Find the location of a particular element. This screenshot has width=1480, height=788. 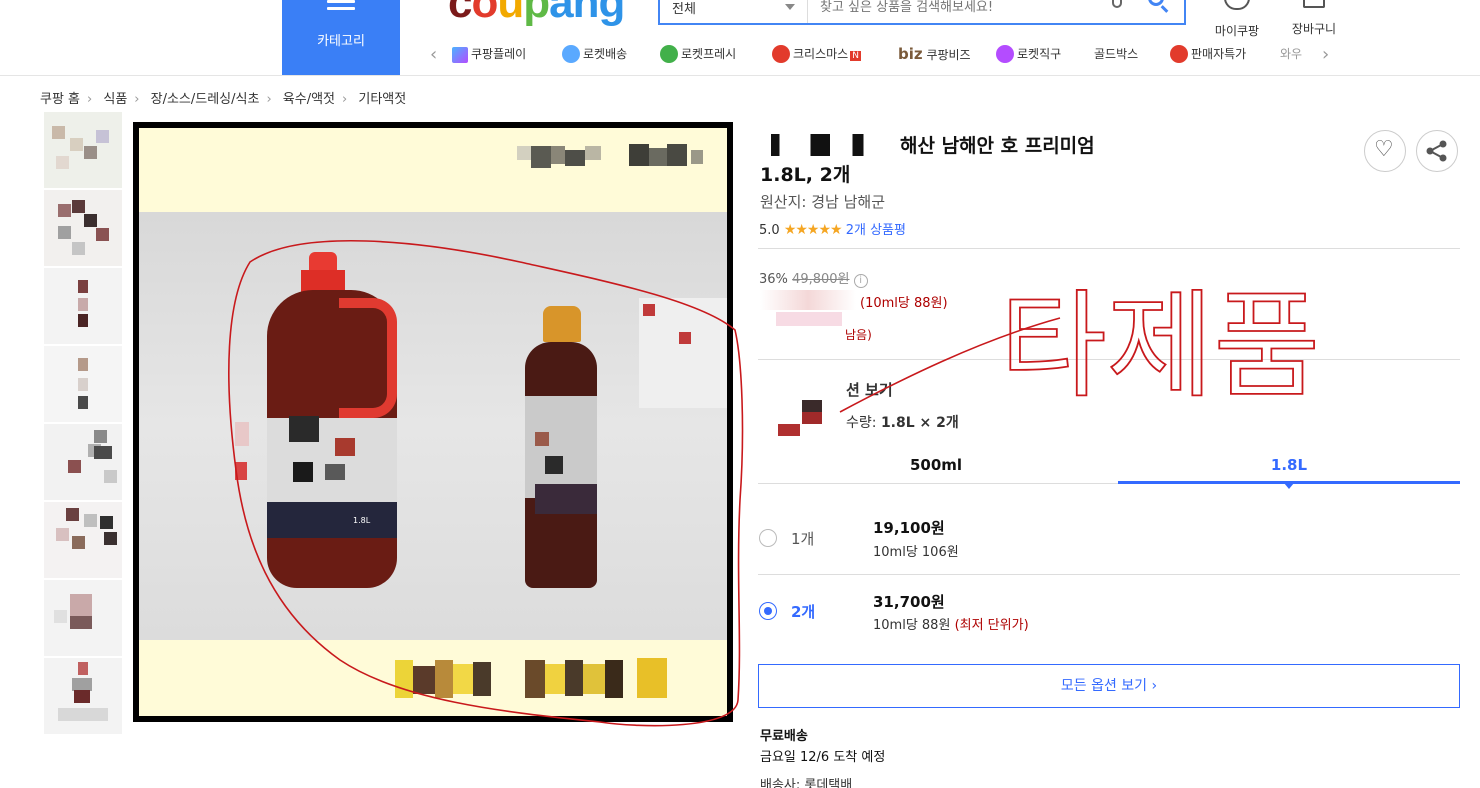

nav-label: 쿠팡플레이 is located at coordinates (499, 54).